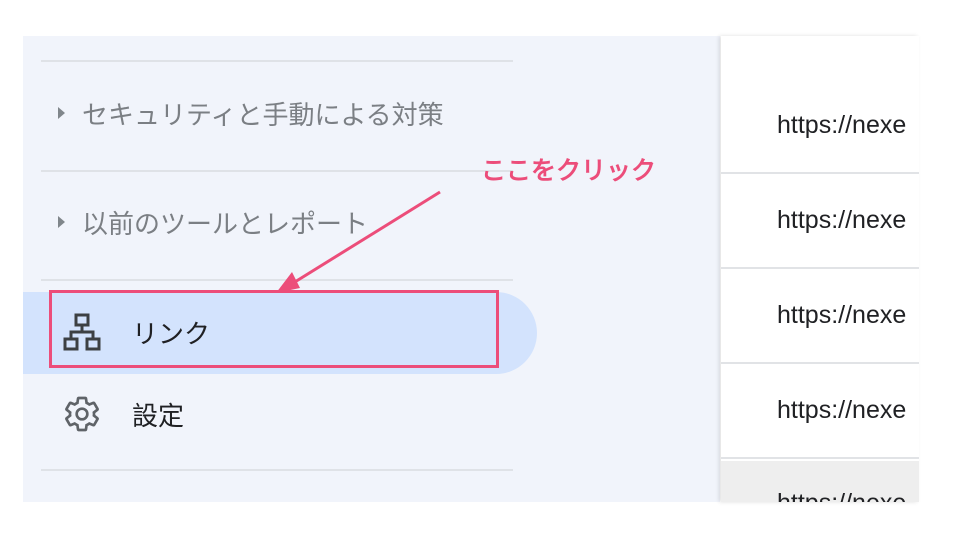  Describe the element at coordinates (275, 332) in the screenshot. I see `sidebar-item-links: リンク` at that location.